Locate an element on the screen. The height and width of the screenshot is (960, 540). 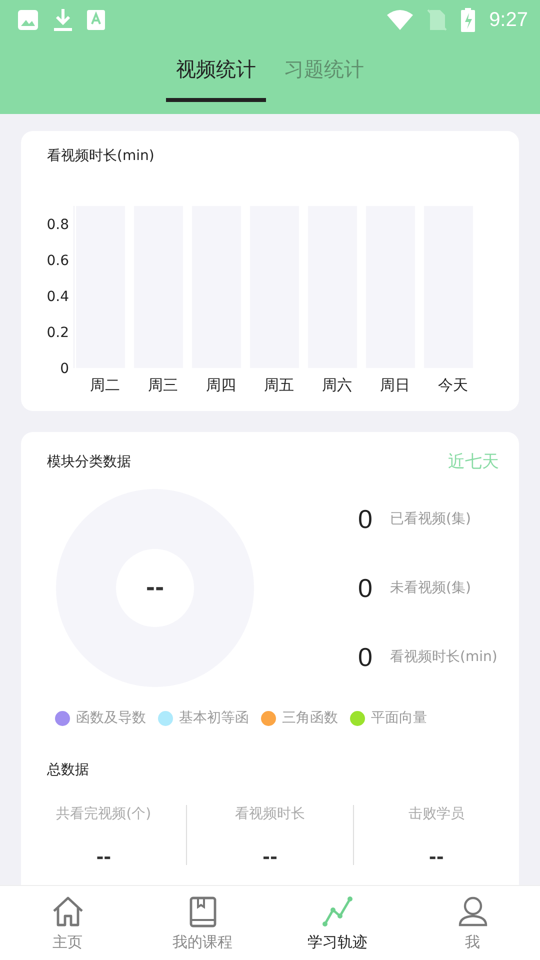
card-title: 模块分类数据 is located at coordinates (88, 461).